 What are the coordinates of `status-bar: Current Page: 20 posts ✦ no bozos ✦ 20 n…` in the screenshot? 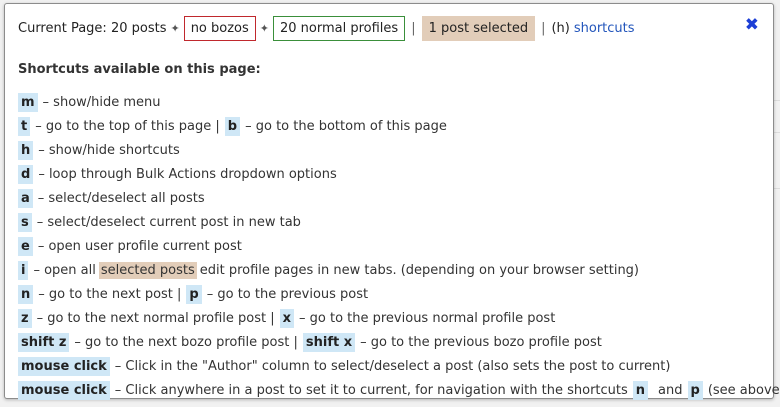 It's located at (389, 28).